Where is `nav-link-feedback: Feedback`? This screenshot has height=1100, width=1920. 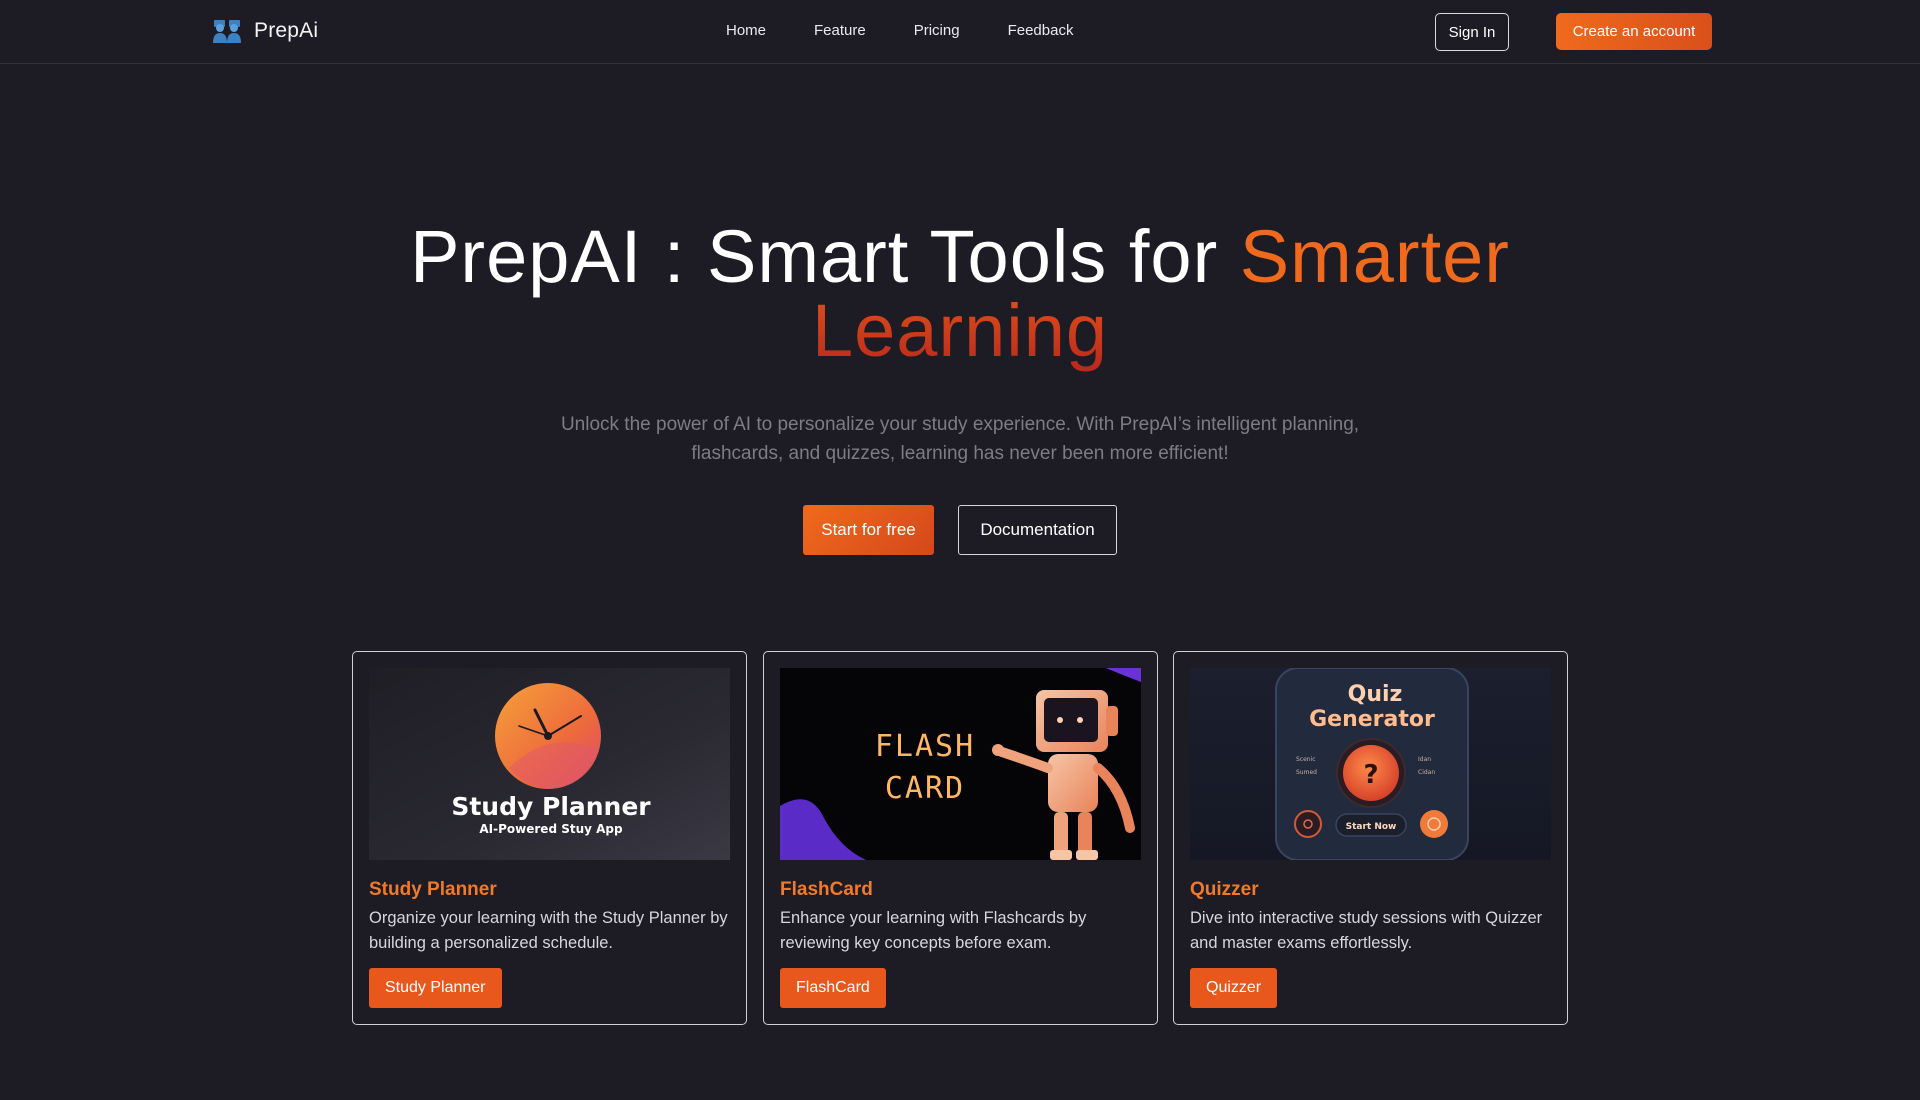
nav-link-feedback: Feedback is located at coordinates (1041, 30).